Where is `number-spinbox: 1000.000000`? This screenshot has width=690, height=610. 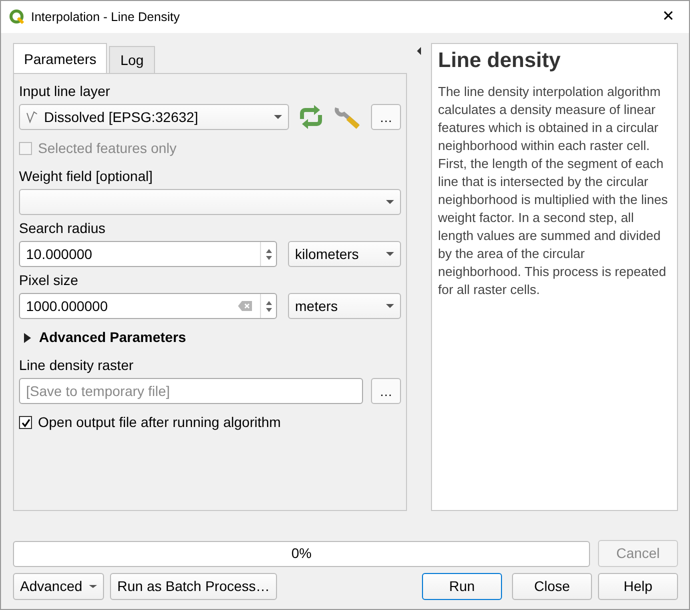
number-spinbox: 1000.000000 is located at coordinates (148, 306).